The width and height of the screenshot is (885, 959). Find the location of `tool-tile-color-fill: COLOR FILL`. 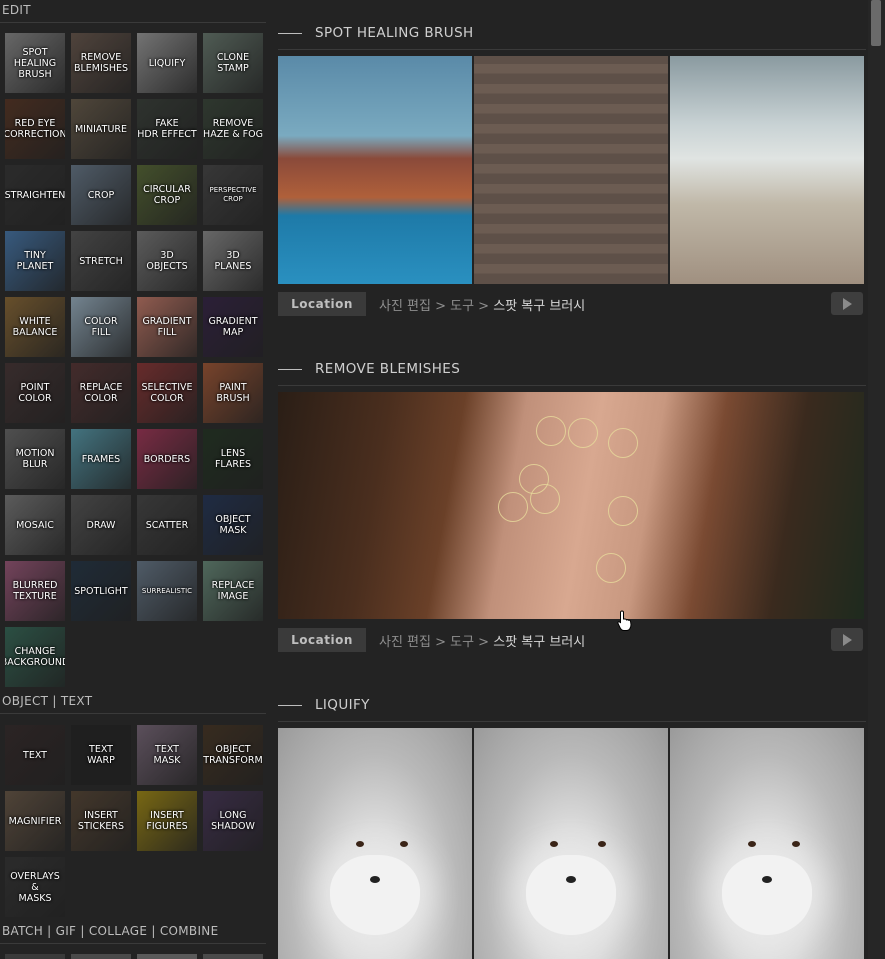

tool-tile-color-fill: COLOR FILL is located at coordinates (101, 327).